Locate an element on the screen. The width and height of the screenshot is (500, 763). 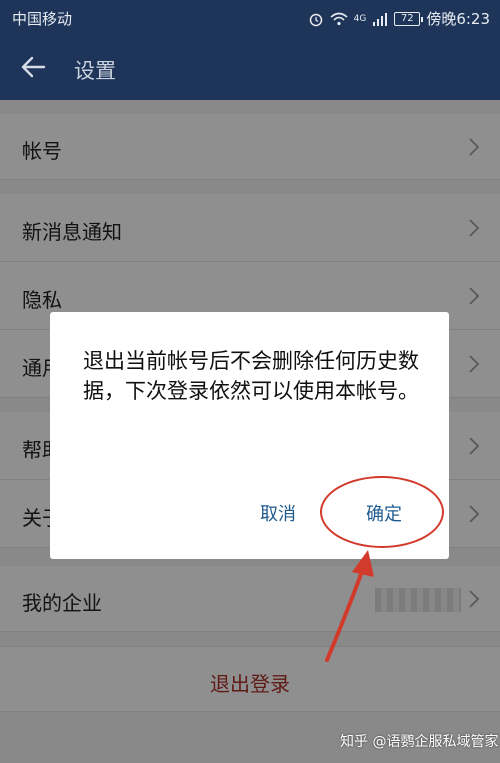
annotation-ellipse is located at coordinates (382, 512).